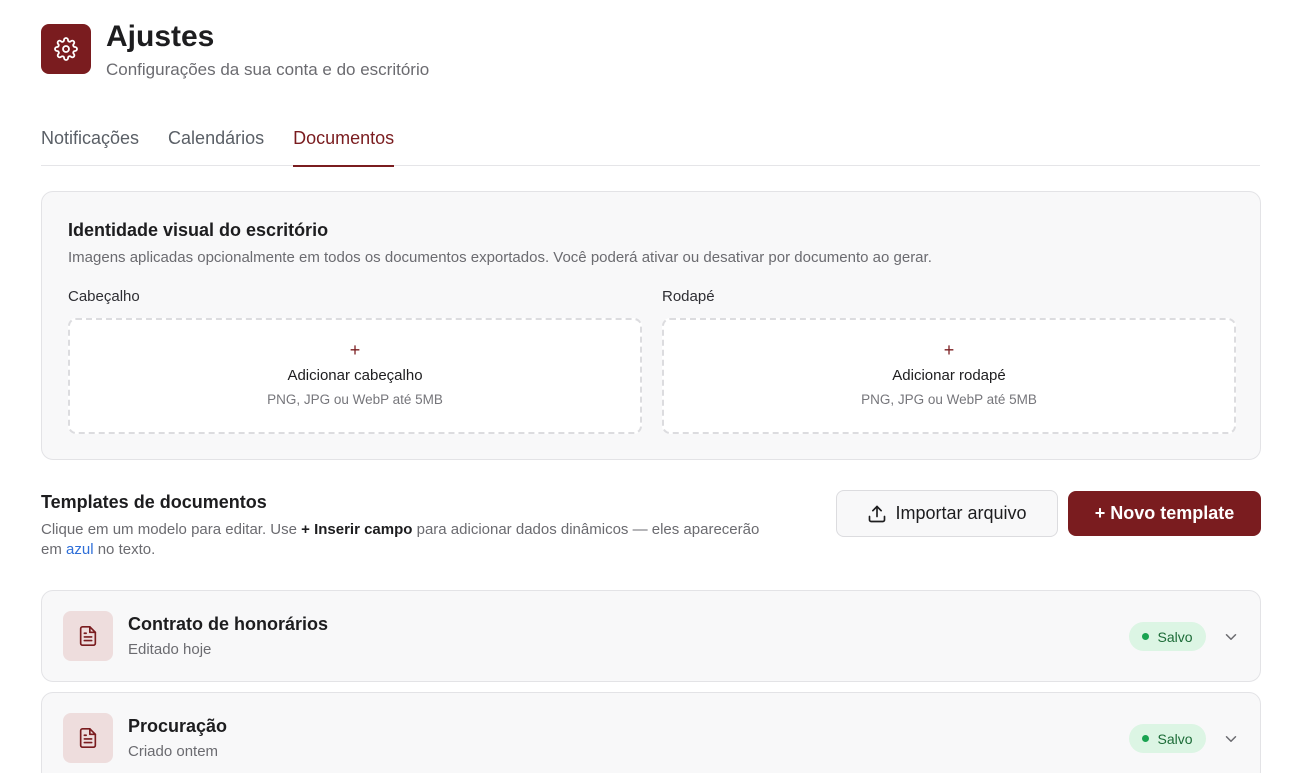 The width and height of the screenshot is (1290, 773). What do you see at coordinates (160, 36) in the screenshot?
I see `page-title: Ajustes` at bounding box center [160, 36].